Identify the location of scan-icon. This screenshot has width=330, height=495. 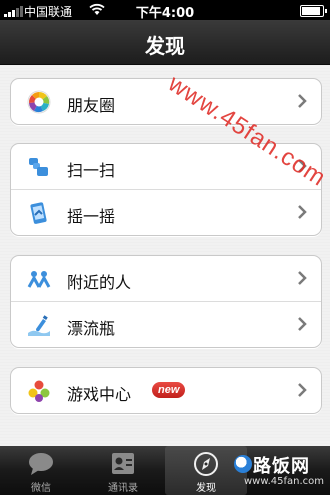
(38, 166).